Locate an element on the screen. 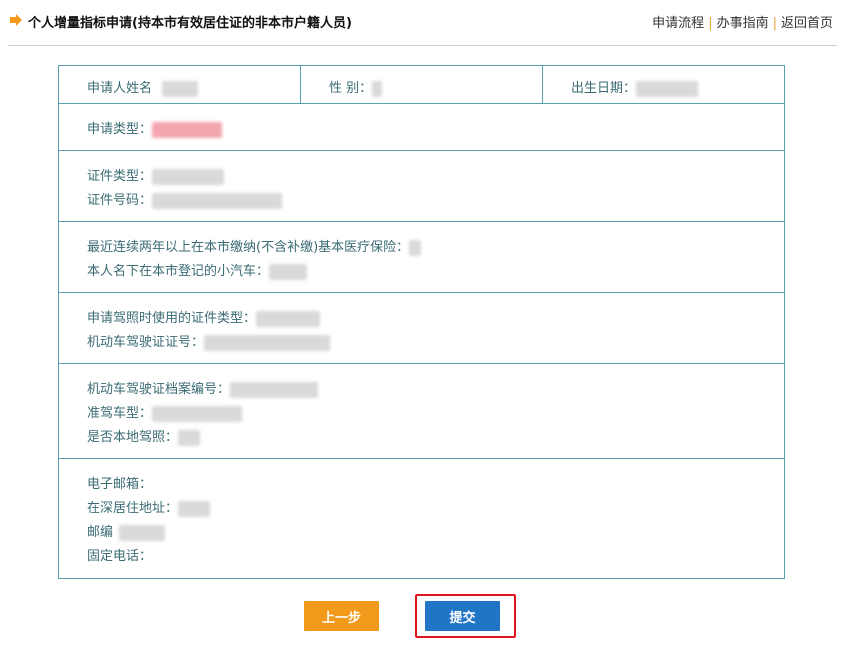  birth-date-cell: 出生日期： is located at coordinates (663, 84).